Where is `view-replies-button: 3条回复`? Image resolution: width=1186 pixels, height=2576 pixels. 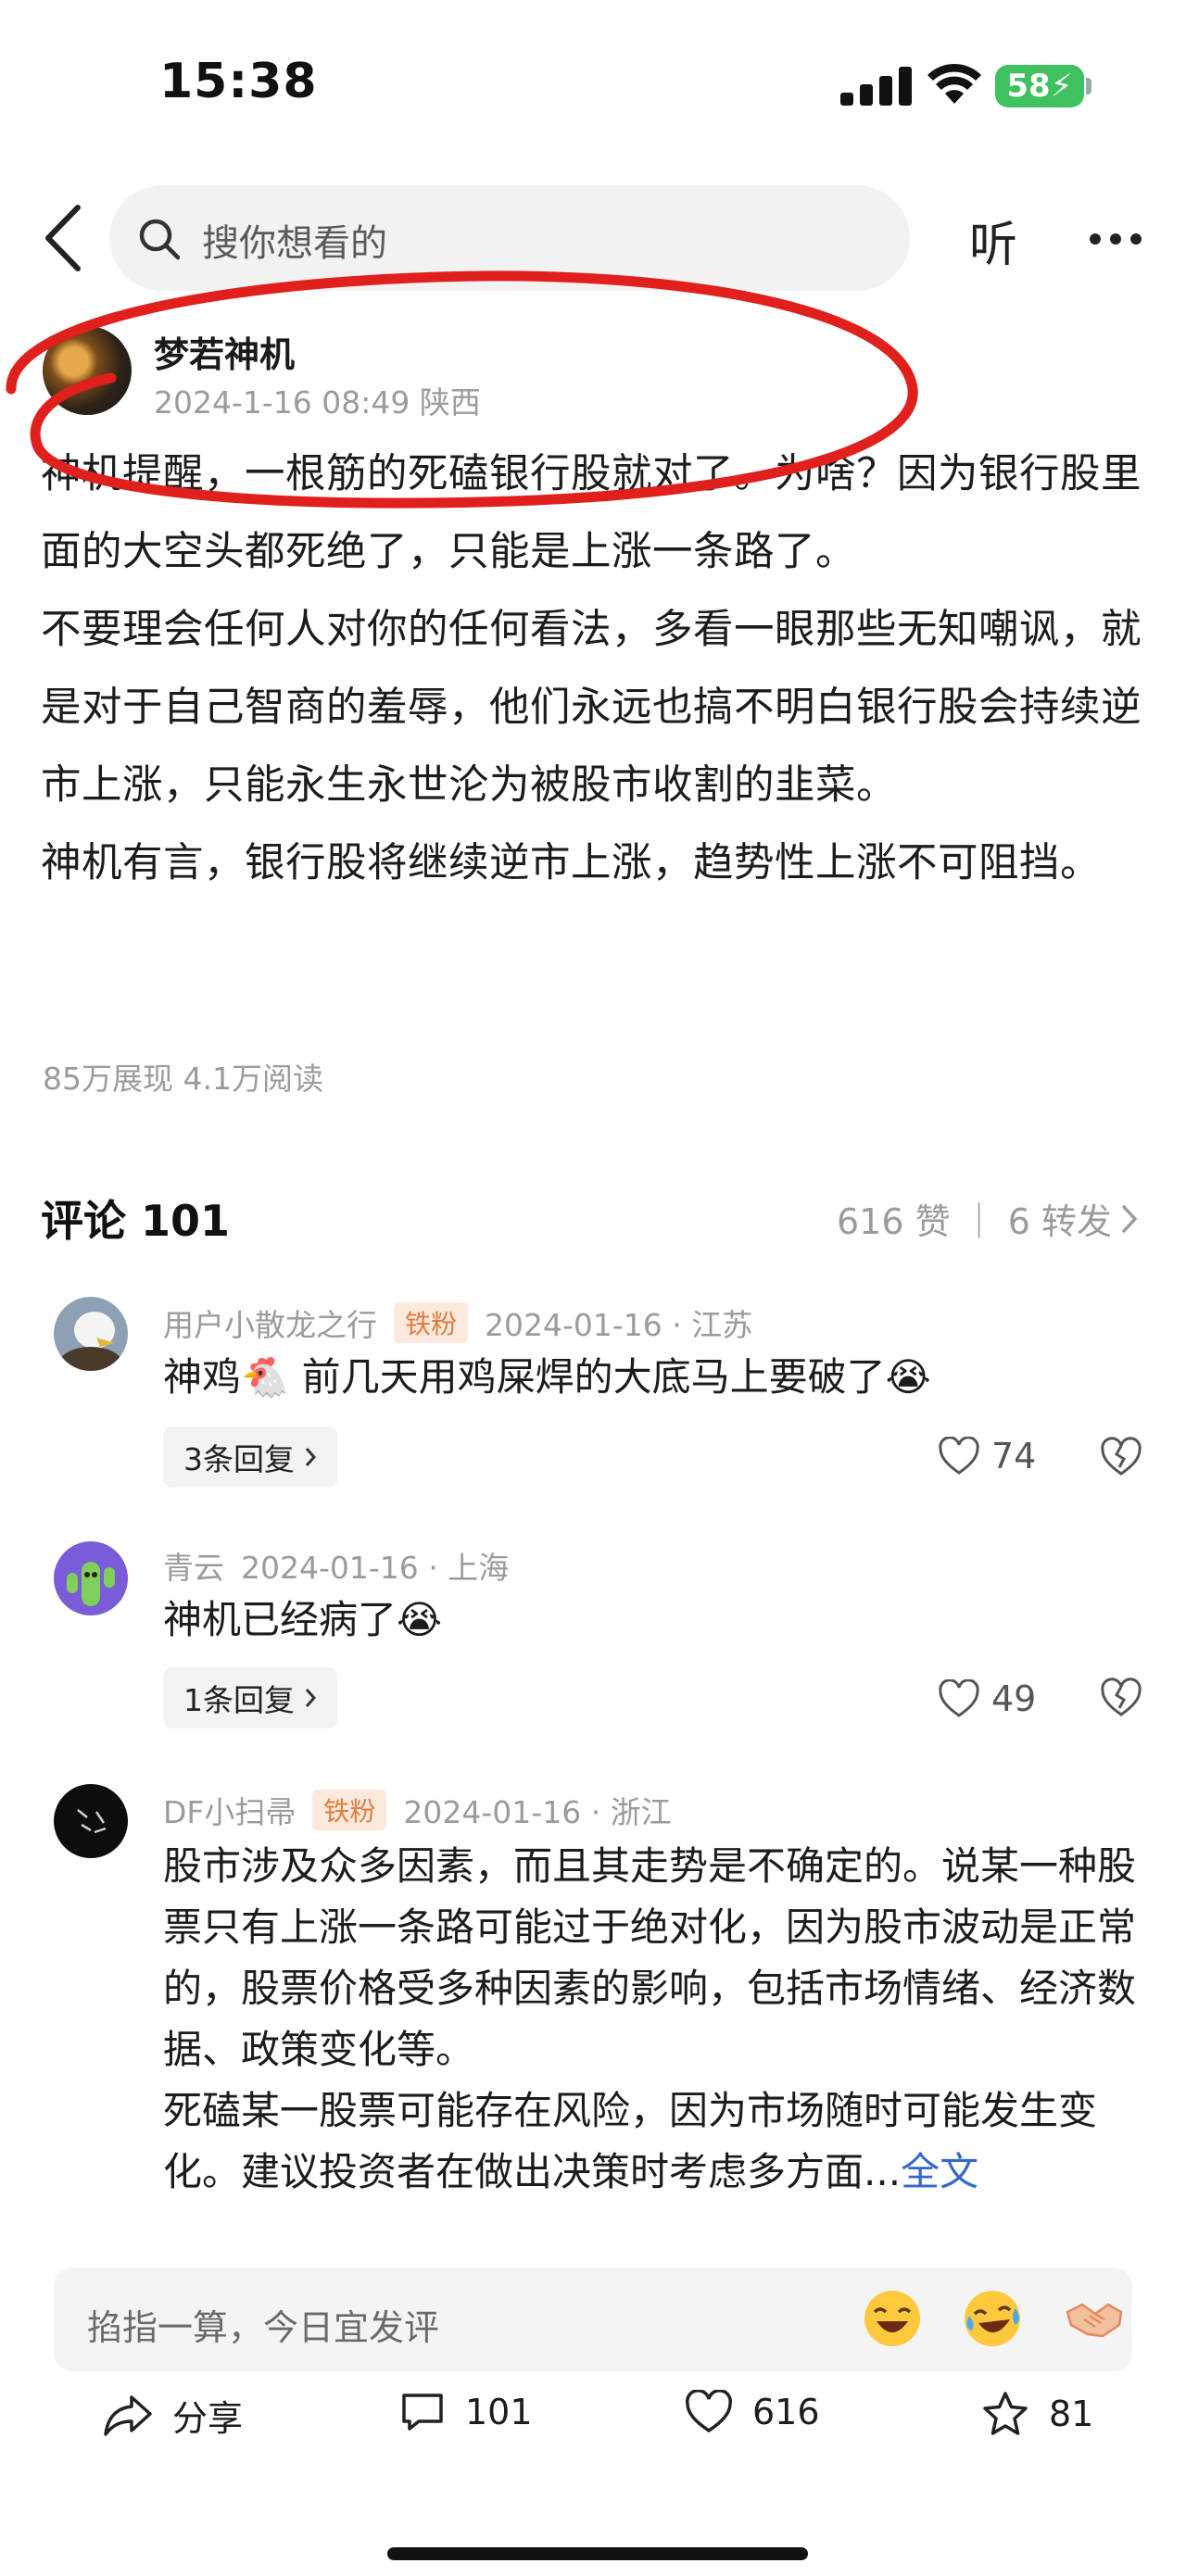
view-replies-button: 3条回复 is located at coordinates (250, 1457).